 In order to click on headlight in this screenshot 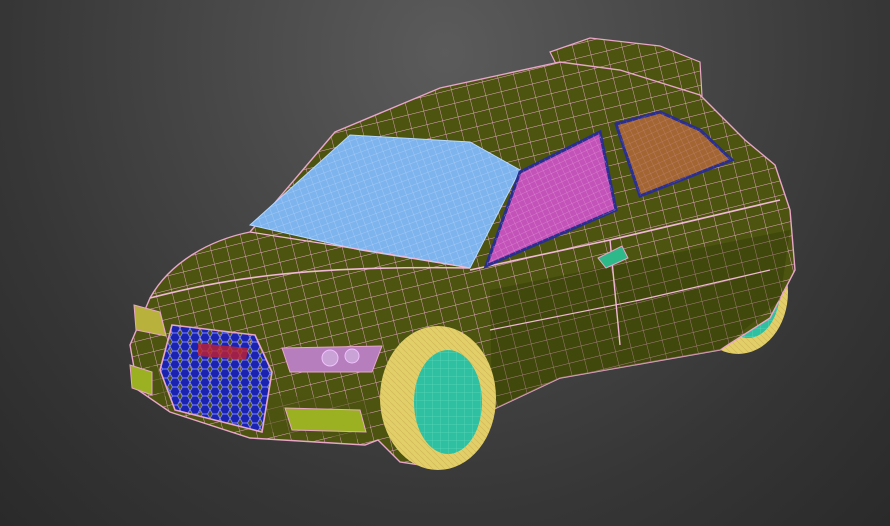, I will do `click(332, 359)`.